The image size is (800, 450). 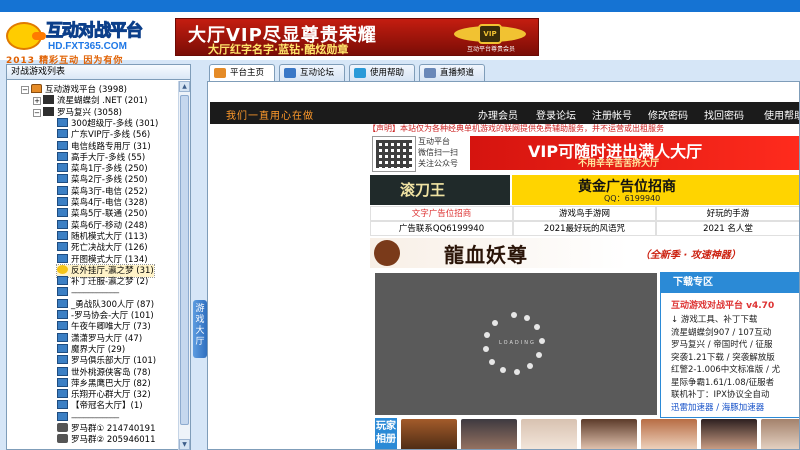 I want to click on game-hall-toggle: 游戏大厅, so click(x=200, y=329).